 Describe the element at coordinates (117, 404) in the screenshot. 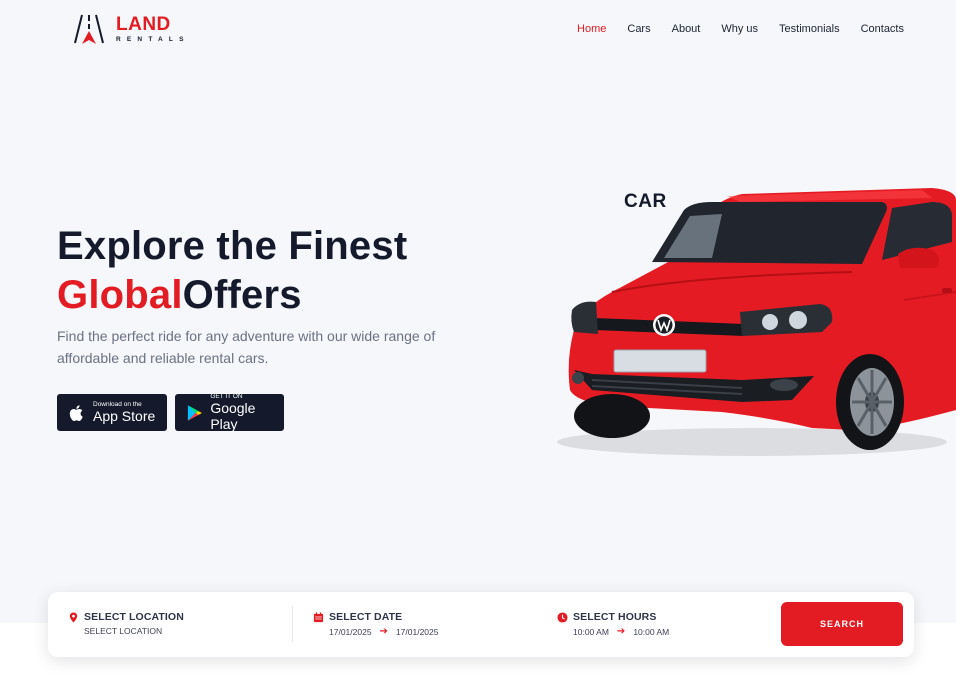

I see `app-store-small-text: Download on the` at that location.